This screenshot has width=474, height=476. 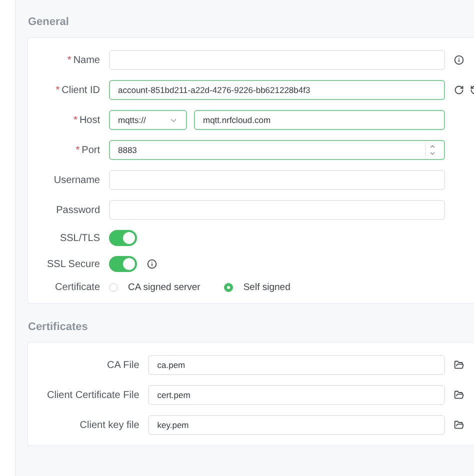 I want to click on radio-option: Self signed, so click(x=257, y=287).